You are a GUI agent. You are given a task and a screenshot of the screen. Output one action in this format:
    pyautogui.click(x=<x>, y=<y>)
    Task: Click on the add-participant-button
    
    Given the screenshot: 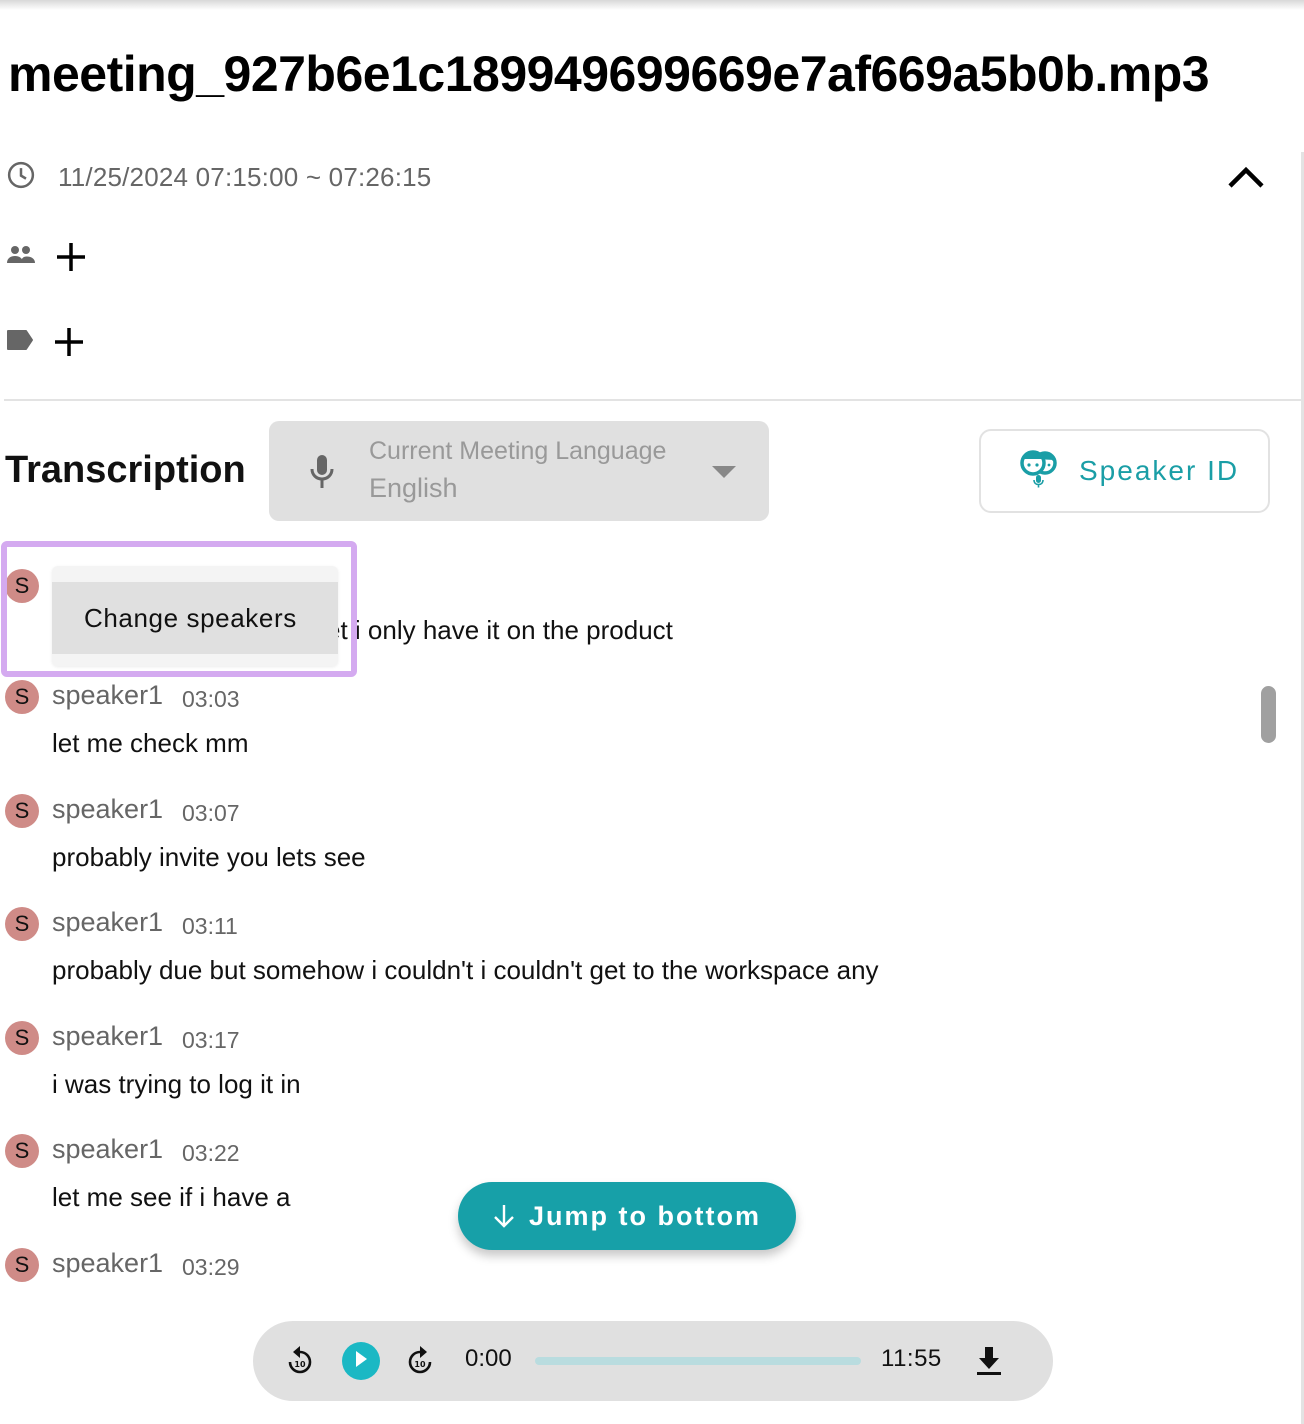 What is the action you would take?
    pyautogui.click(x=71, y=257)
    